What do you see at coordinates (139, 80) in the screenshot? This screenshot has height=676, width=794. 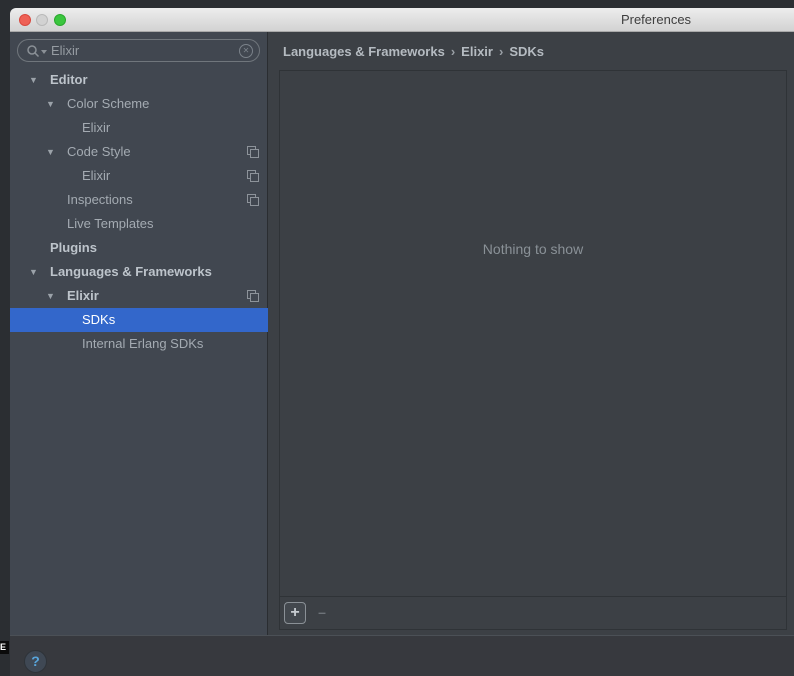 I see `sidebar-item-editor: ▼ Editor` at bounding box center [139, 80].